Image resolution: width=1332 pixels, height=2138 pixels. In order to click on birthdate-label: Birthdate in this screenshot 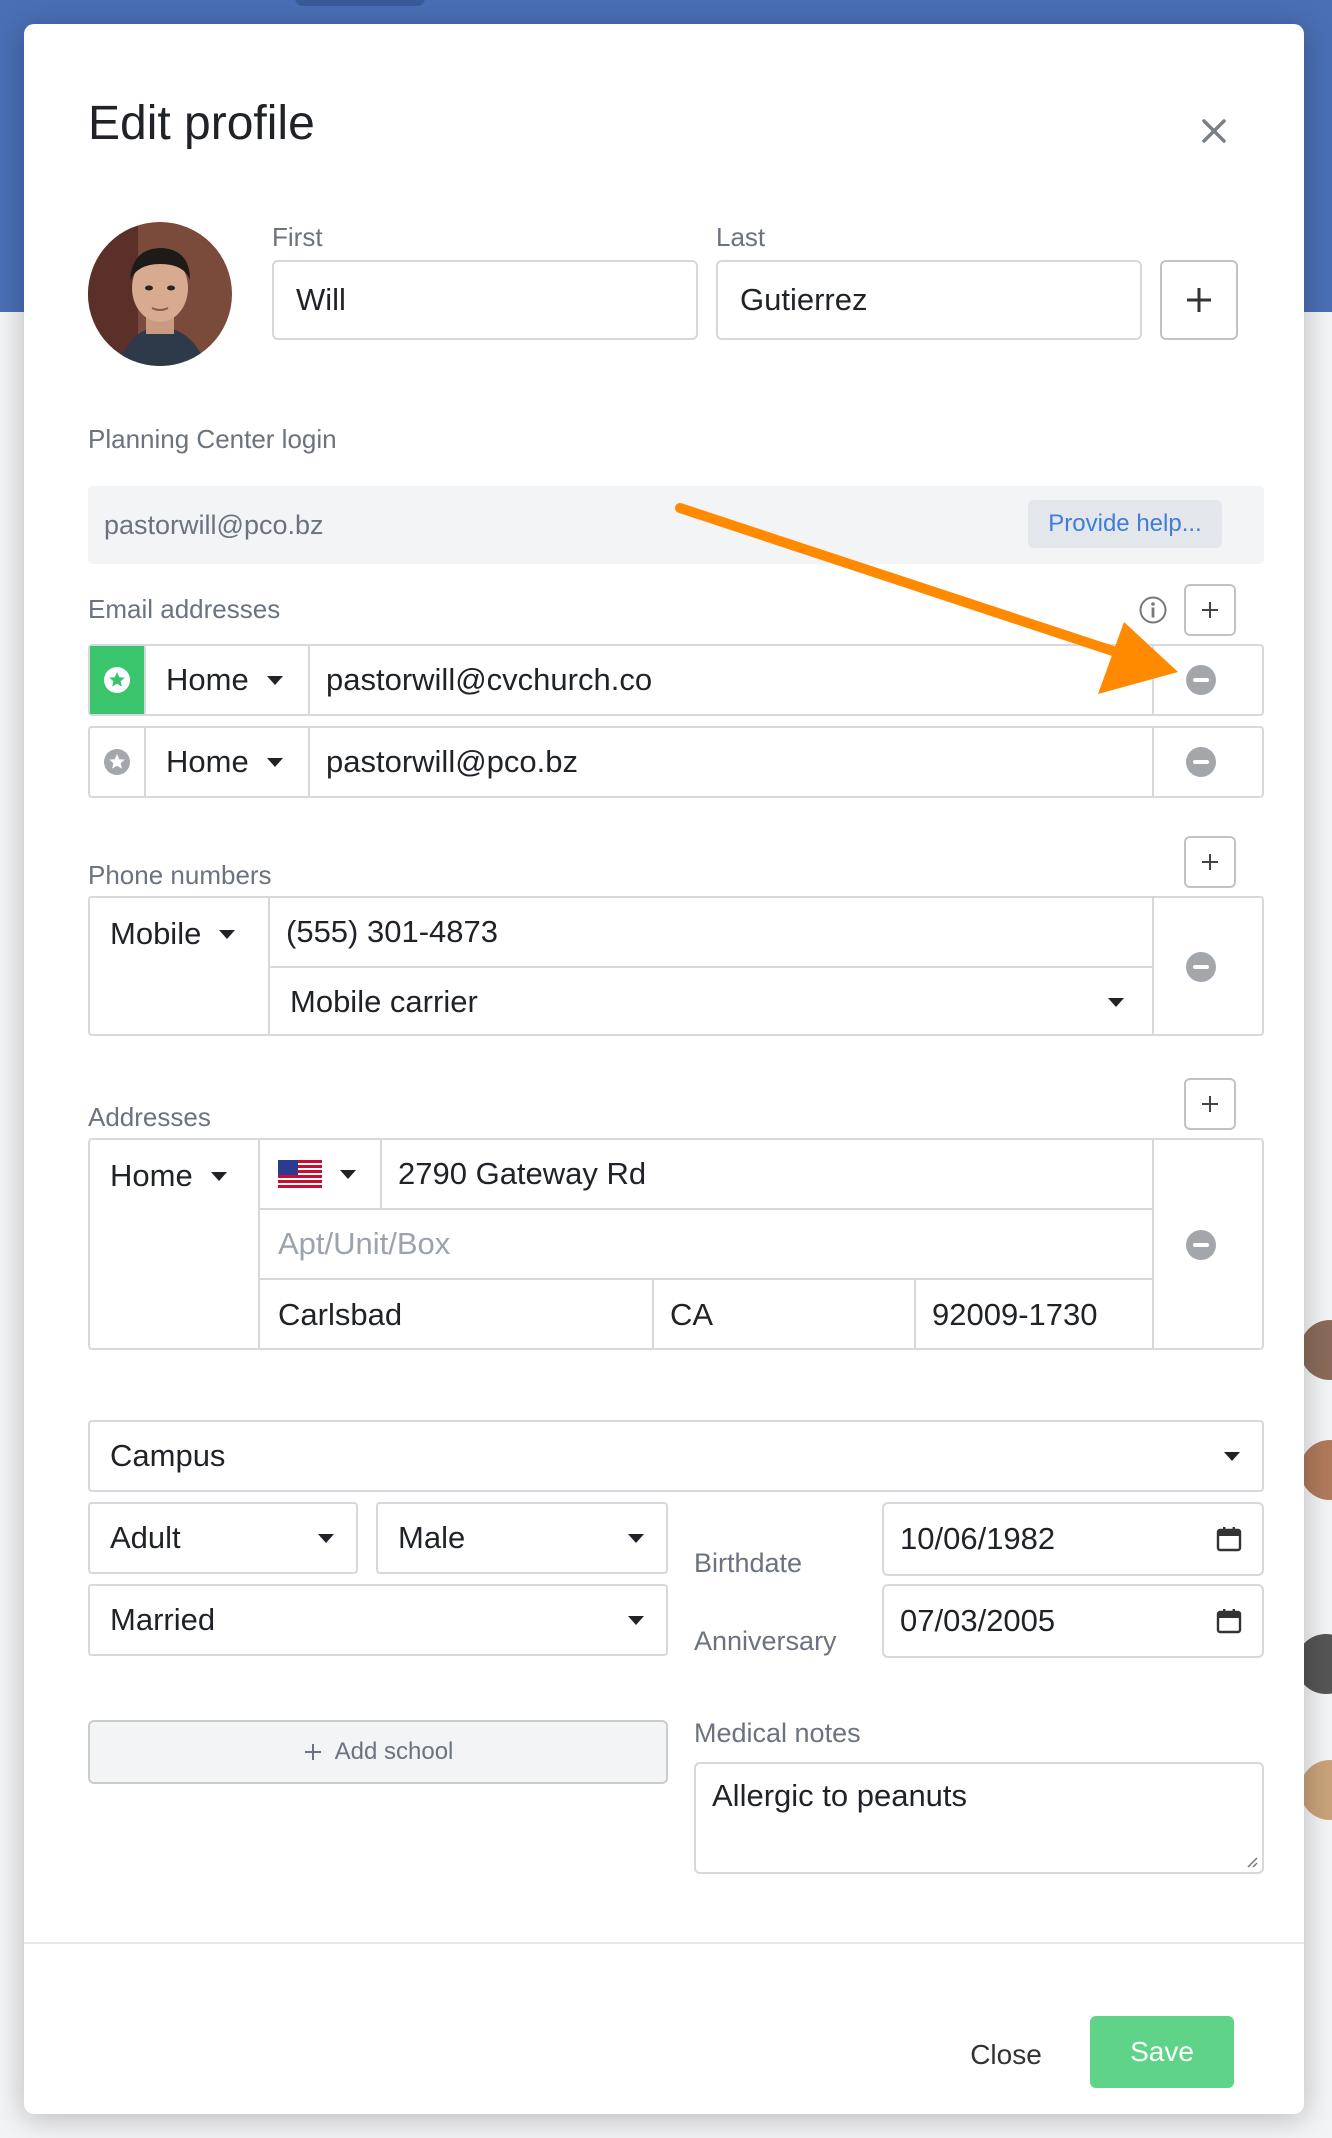, I will do `click(748, 1563)`.